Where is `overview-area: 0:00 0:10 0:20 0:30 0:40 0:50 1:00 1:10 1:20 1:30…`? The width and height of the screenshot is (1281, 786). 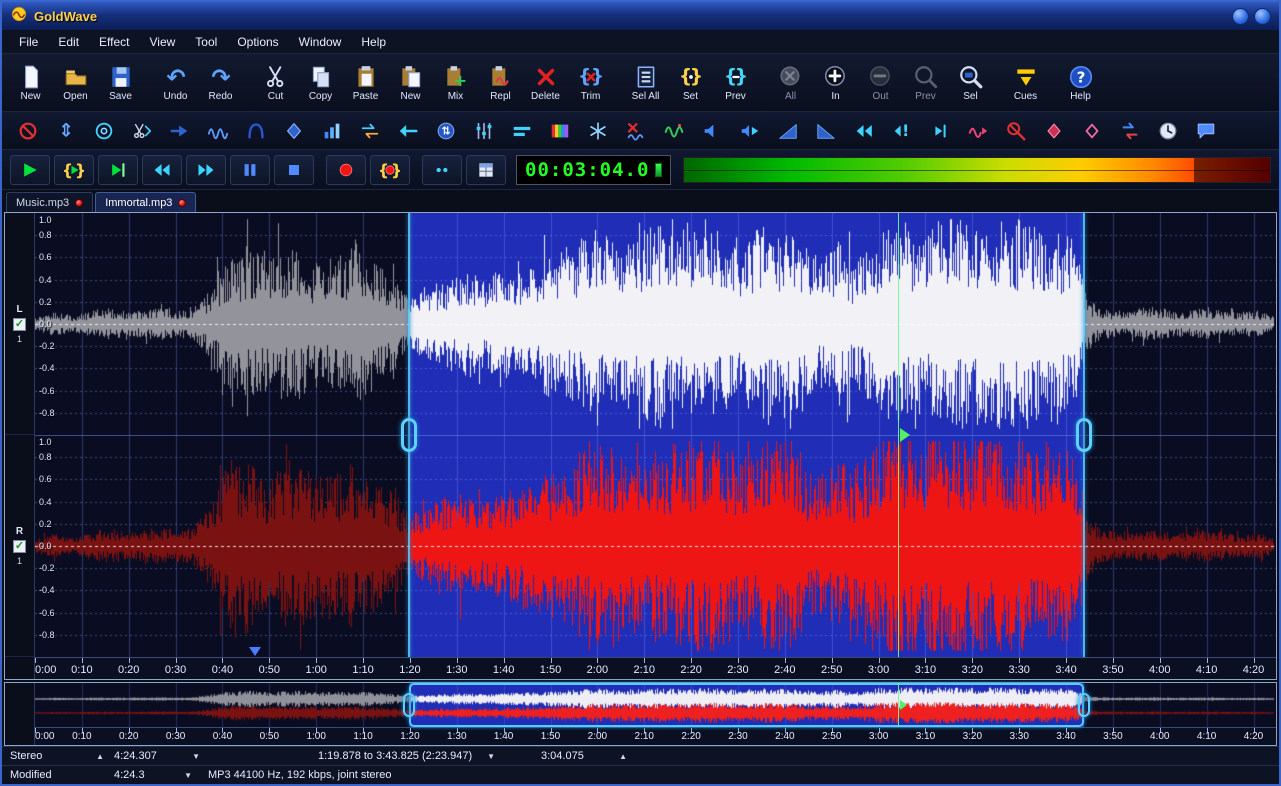 overview-area: 0:00 0:10 0:20 0:30 0:40 0:50 1:00 1:10 1:20 1:30… is located at coordinates (655, 714).